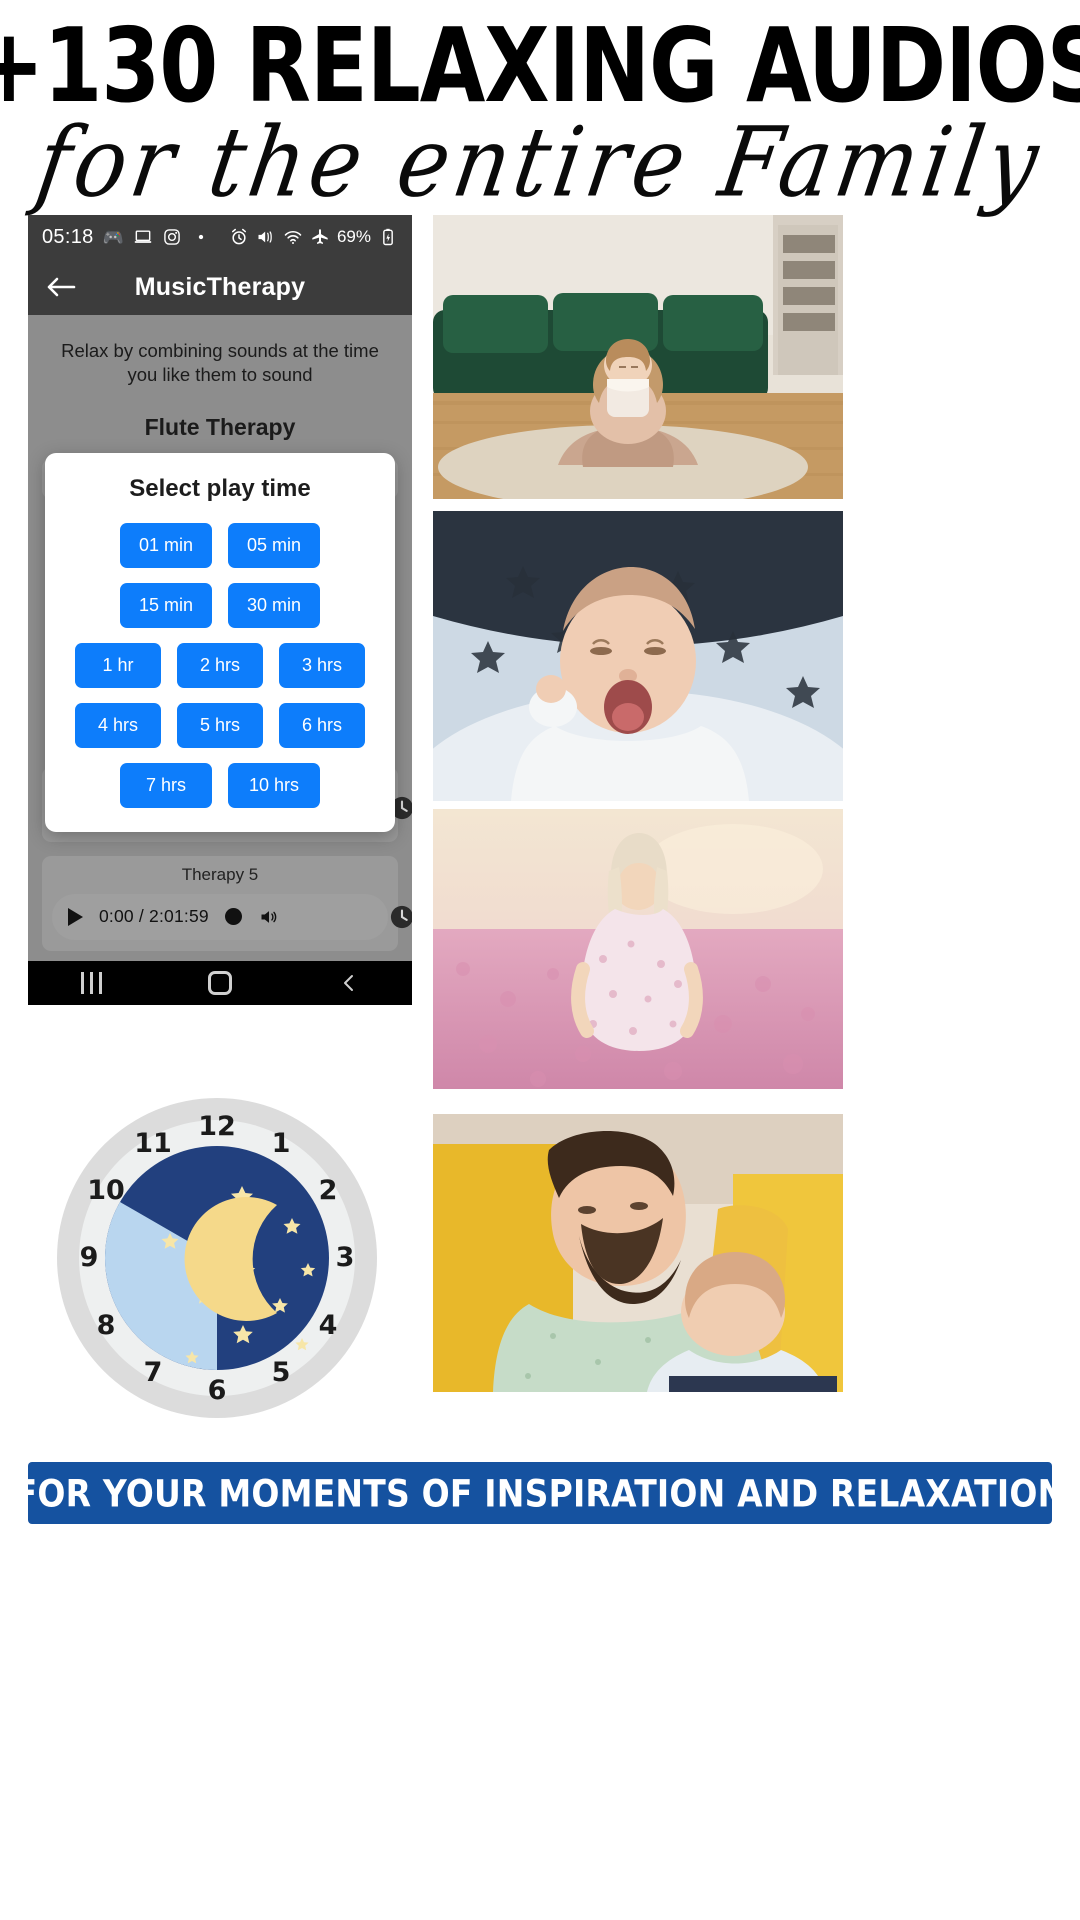 This screenshot has height=1920, width=1080. I want to click on battery-percent: 69%, so click(353, 236).